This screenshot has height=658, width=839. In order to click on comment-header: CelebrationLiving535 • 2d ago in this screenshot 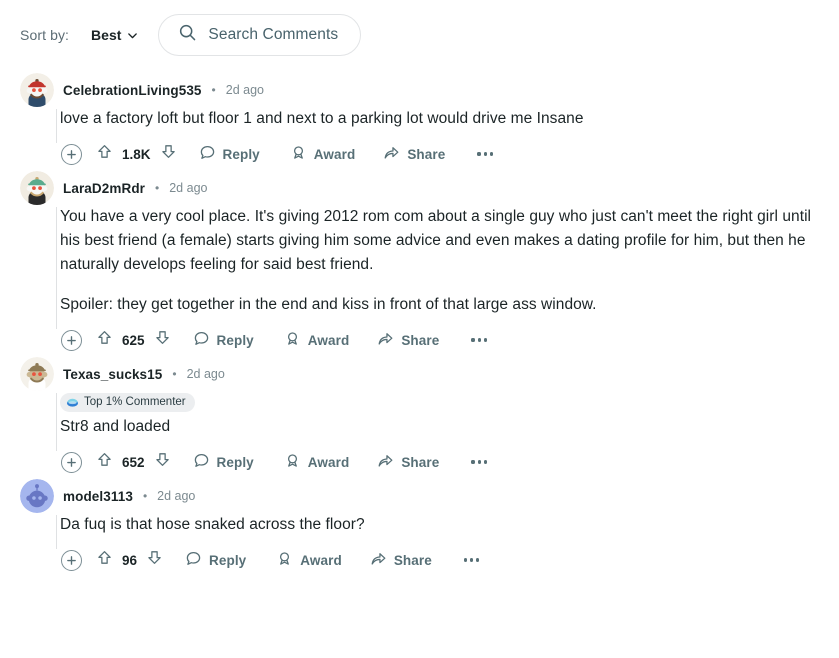, I will do `click(429, 90)`.